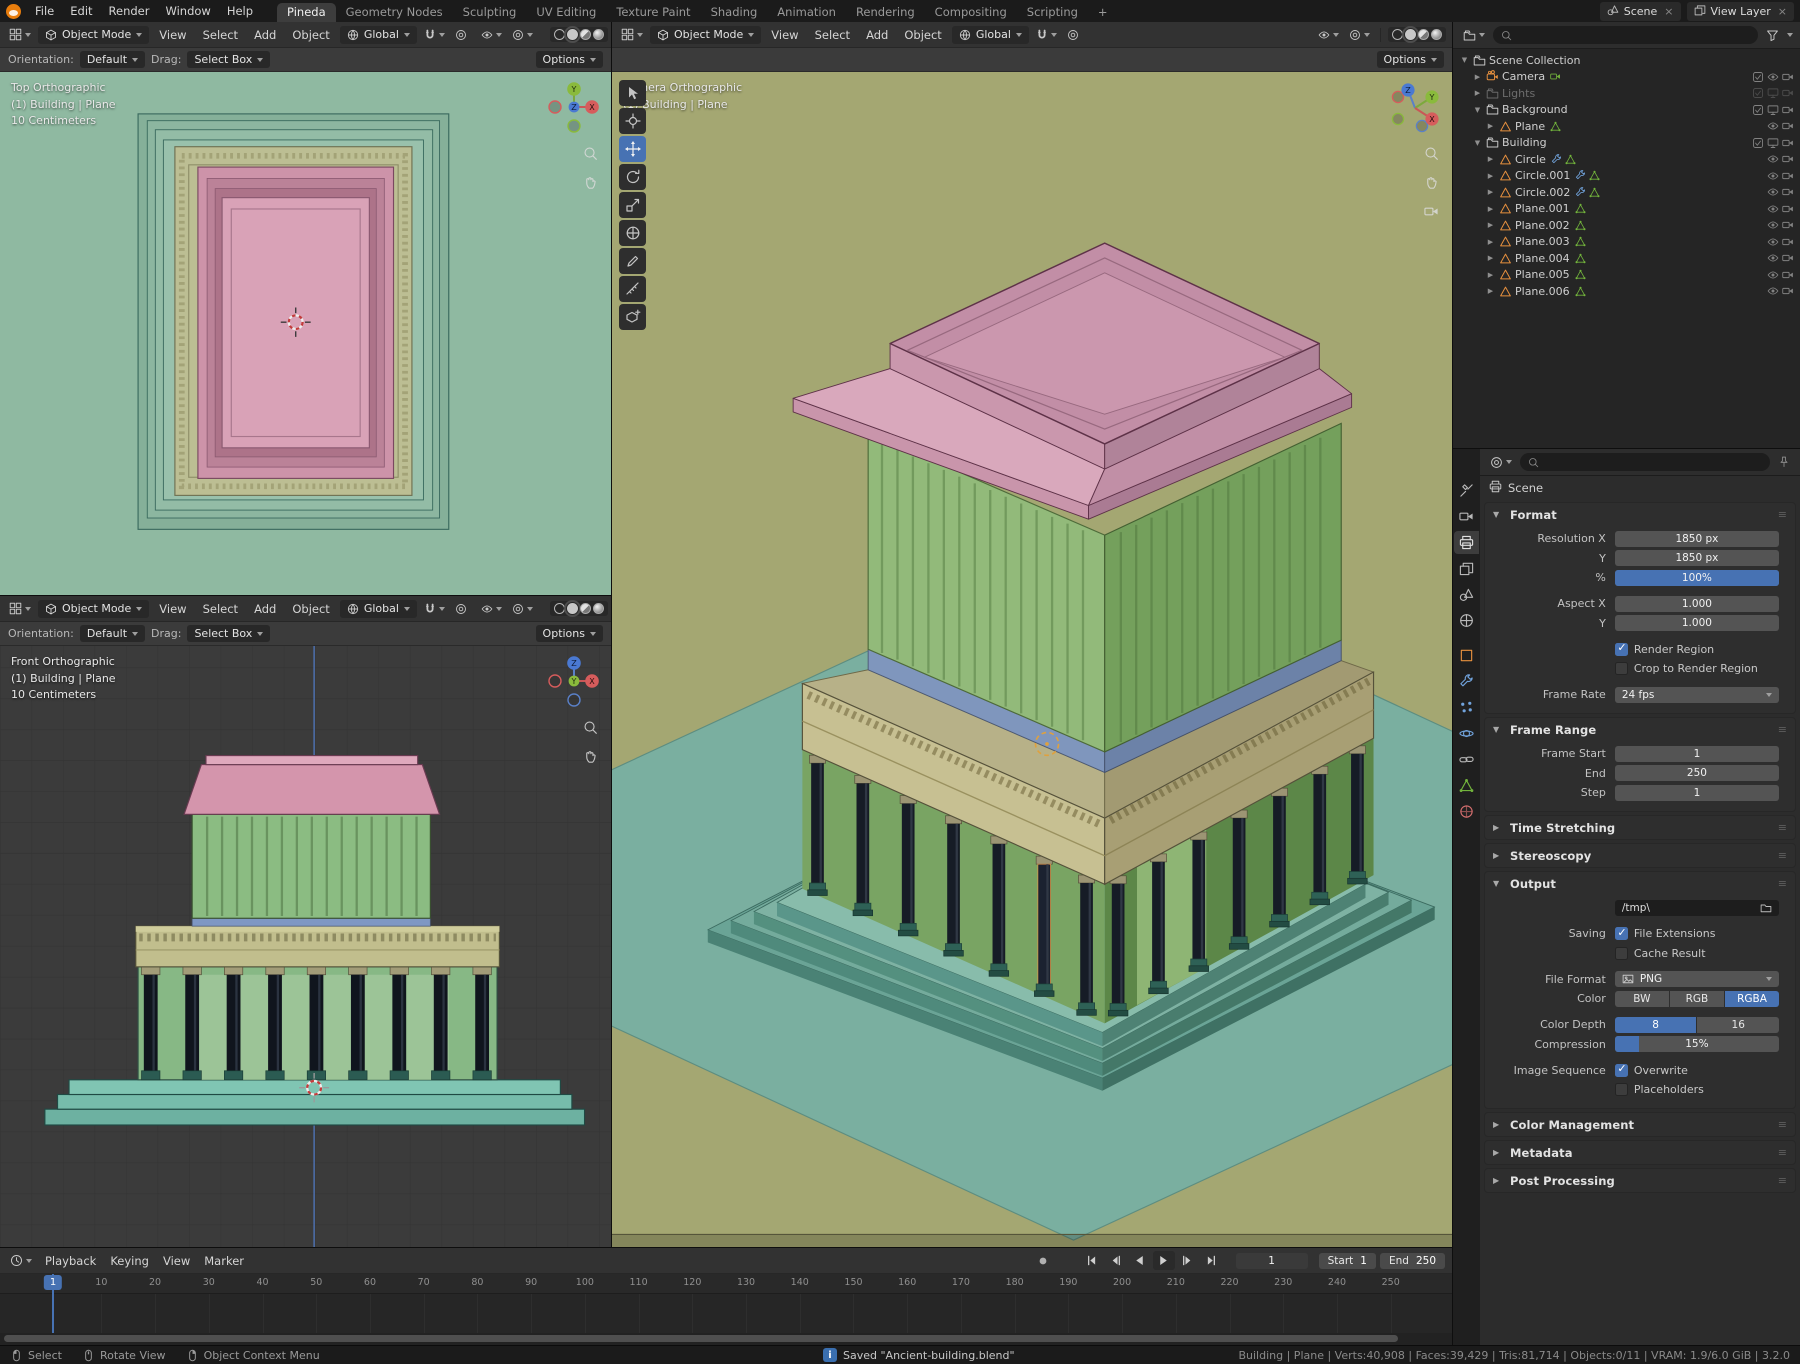 This screenshot has width=1800, height=1364. Describe the element at coordinates (1696, 753) in the screenshot. I see `field-frame-start: 1` at that location.